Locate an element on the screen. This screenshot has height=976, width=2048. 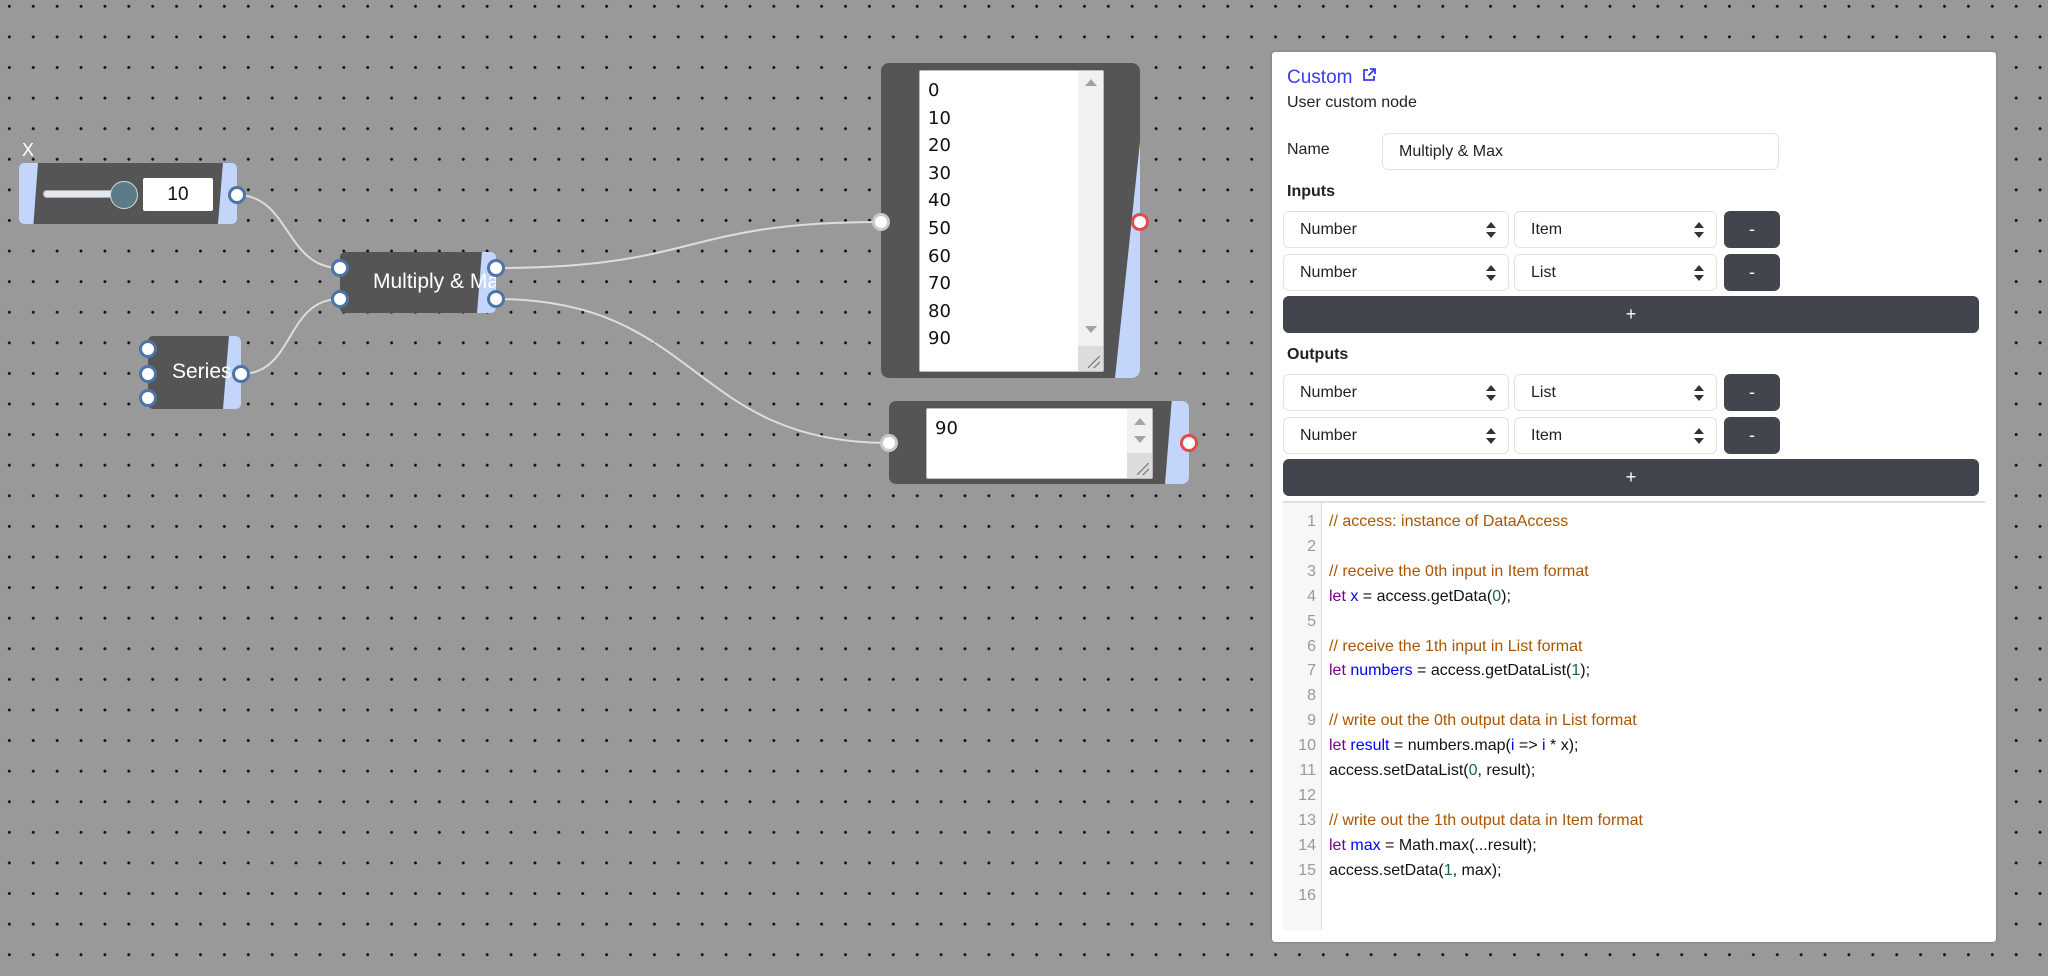
output-access-select: List is located at coordinates (1615, 392).